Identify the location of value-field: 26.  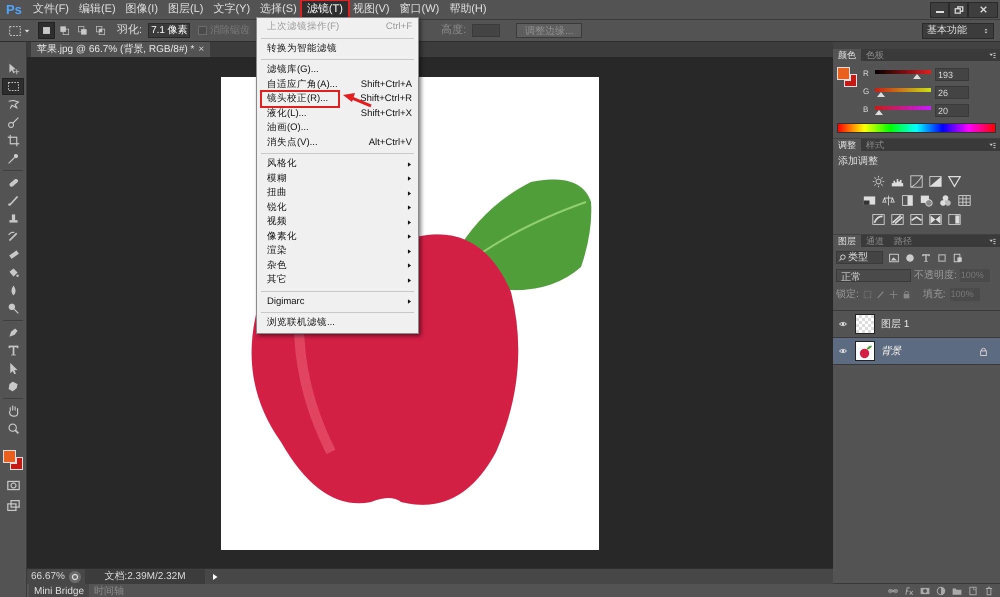
(952, 92).